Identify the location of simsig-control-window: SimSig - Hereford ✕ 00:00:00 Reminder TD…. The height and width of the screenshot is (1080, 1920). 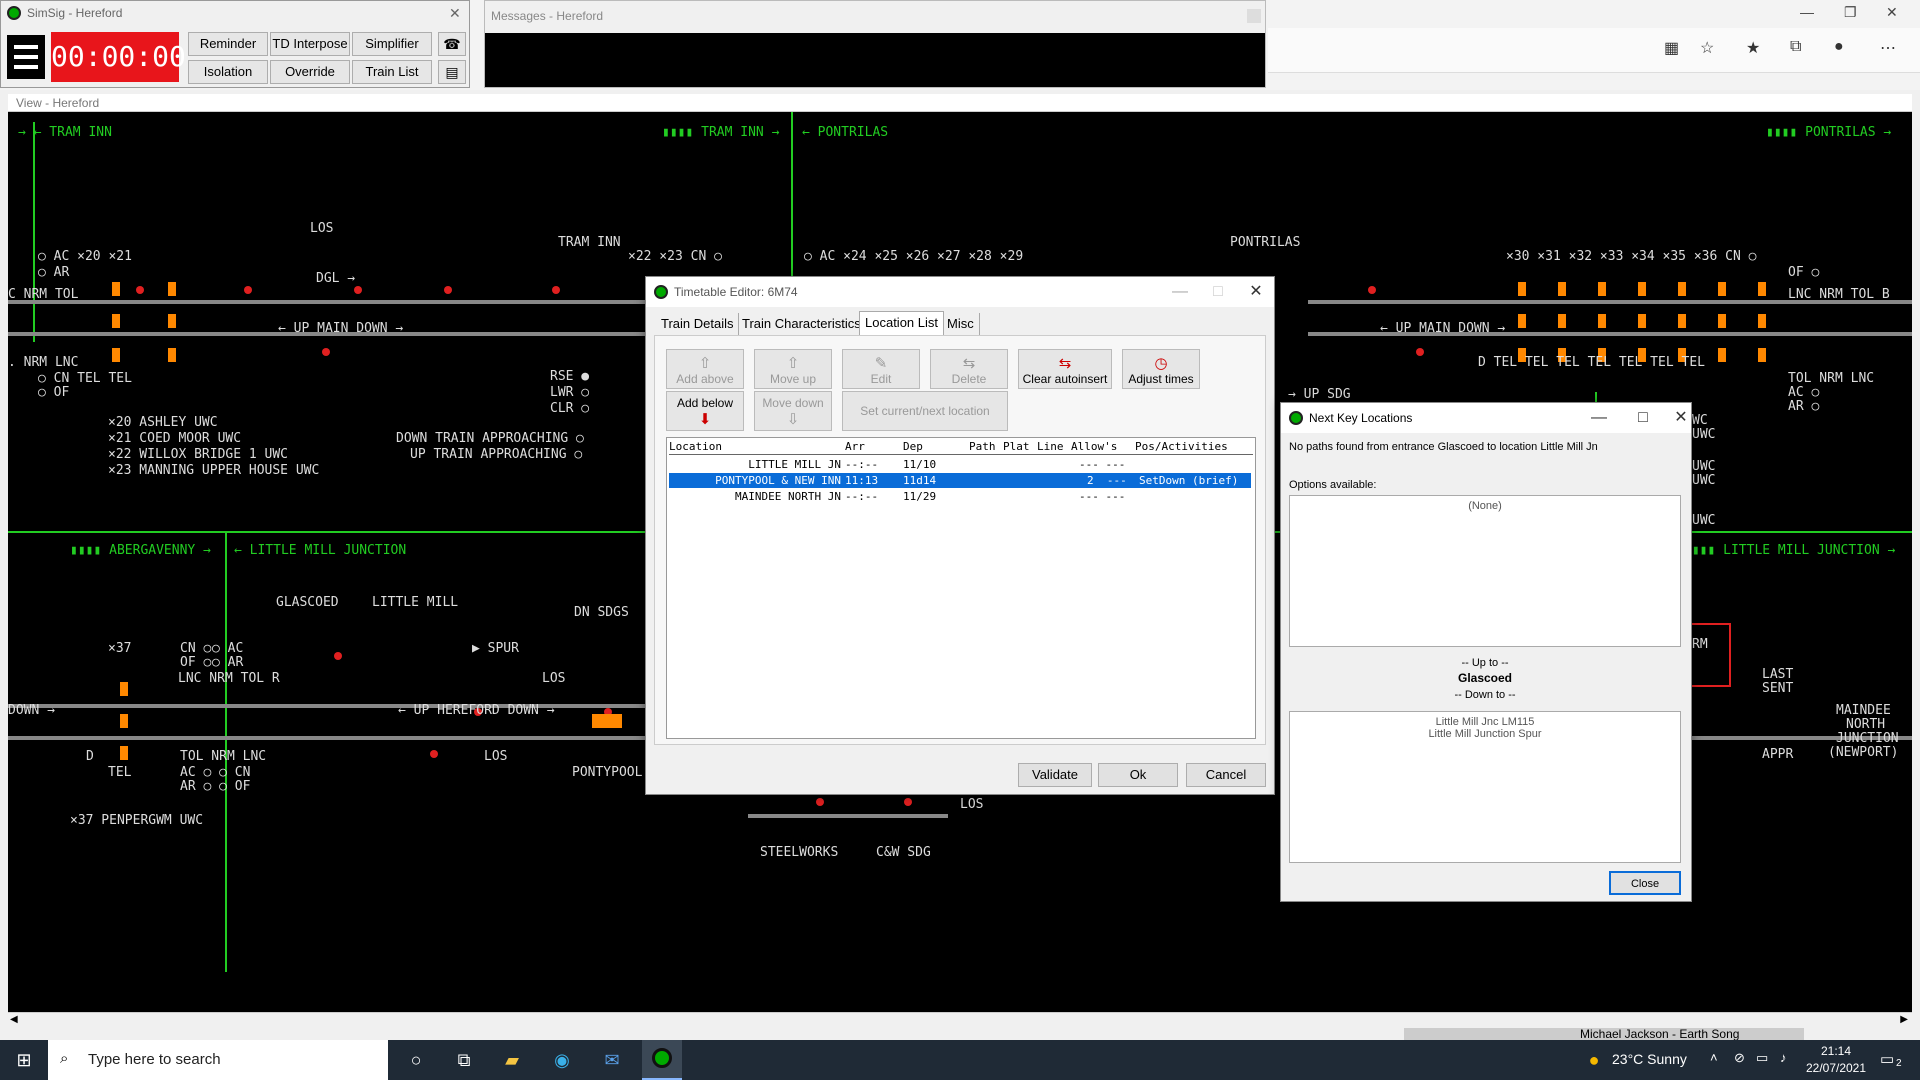
(235, 44).